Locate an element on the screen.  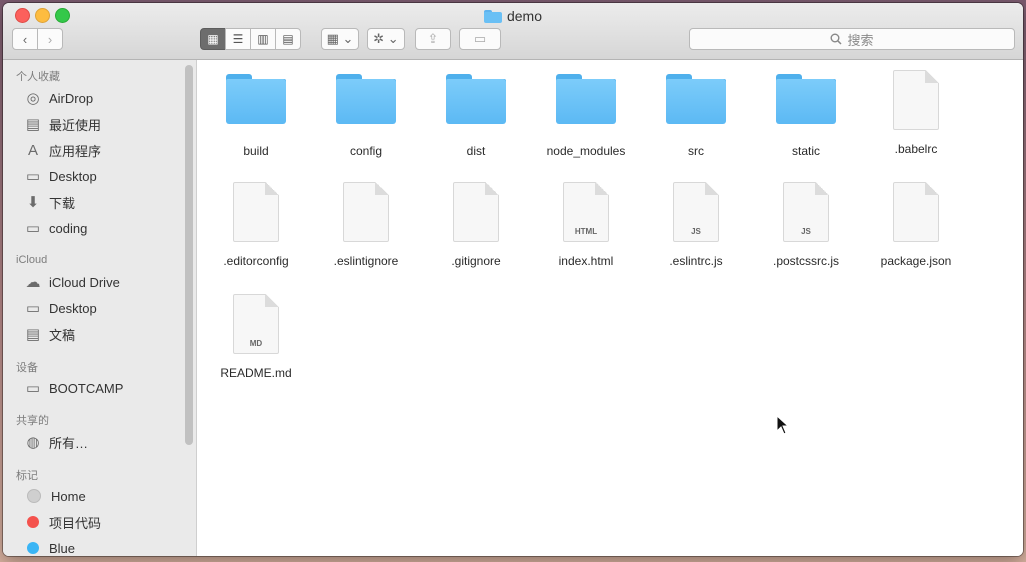
file-item: HTML index.html is located at coordinates (586, 225).